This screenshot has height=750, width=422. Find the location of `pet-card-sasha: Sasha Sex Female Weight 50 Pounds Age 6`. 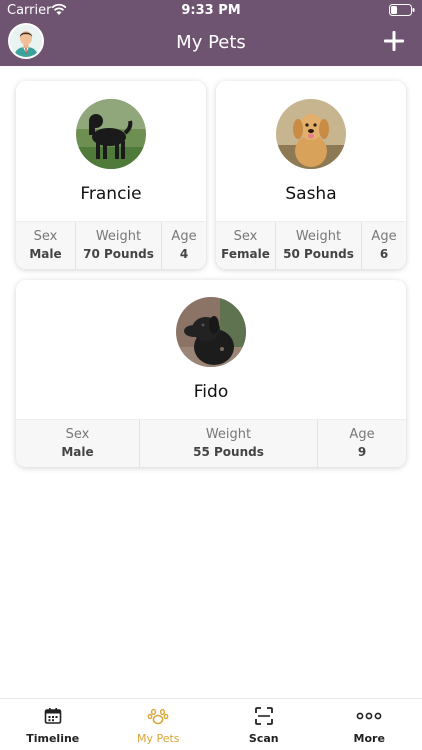

pet-card-sasha: Sasha Sex Female Weight 50 Pounds Age 6 is located at coordinates (311, 175).